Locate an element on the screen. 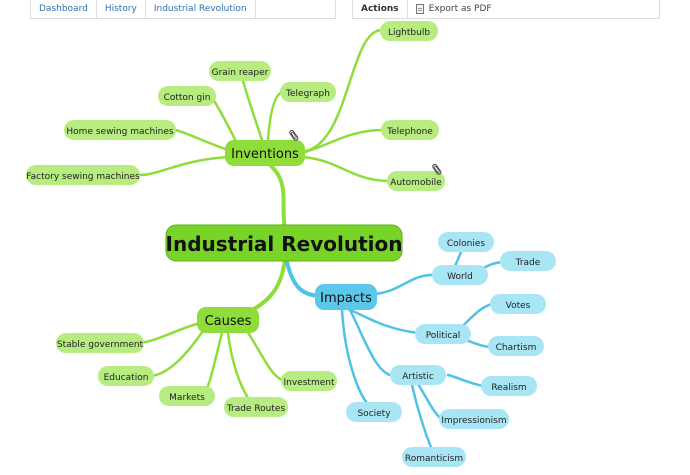  root-label: Industrial Revolution is located at coordinates (284, 244).